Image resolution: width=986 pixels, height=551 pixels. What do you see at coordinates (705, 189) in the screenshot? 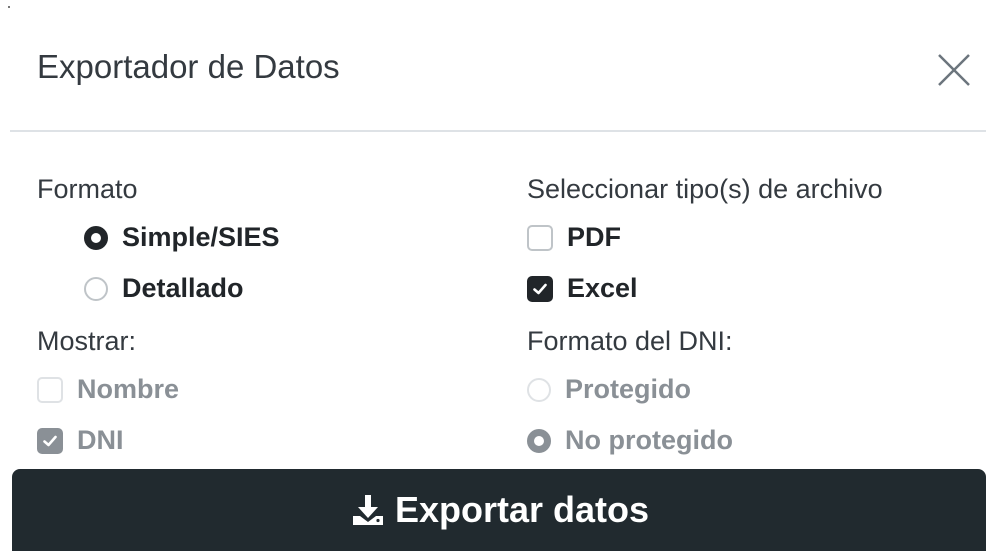
I see `file-types-label: Seleccionar tipo(s) de archivo` at bounding box center [705, 189].